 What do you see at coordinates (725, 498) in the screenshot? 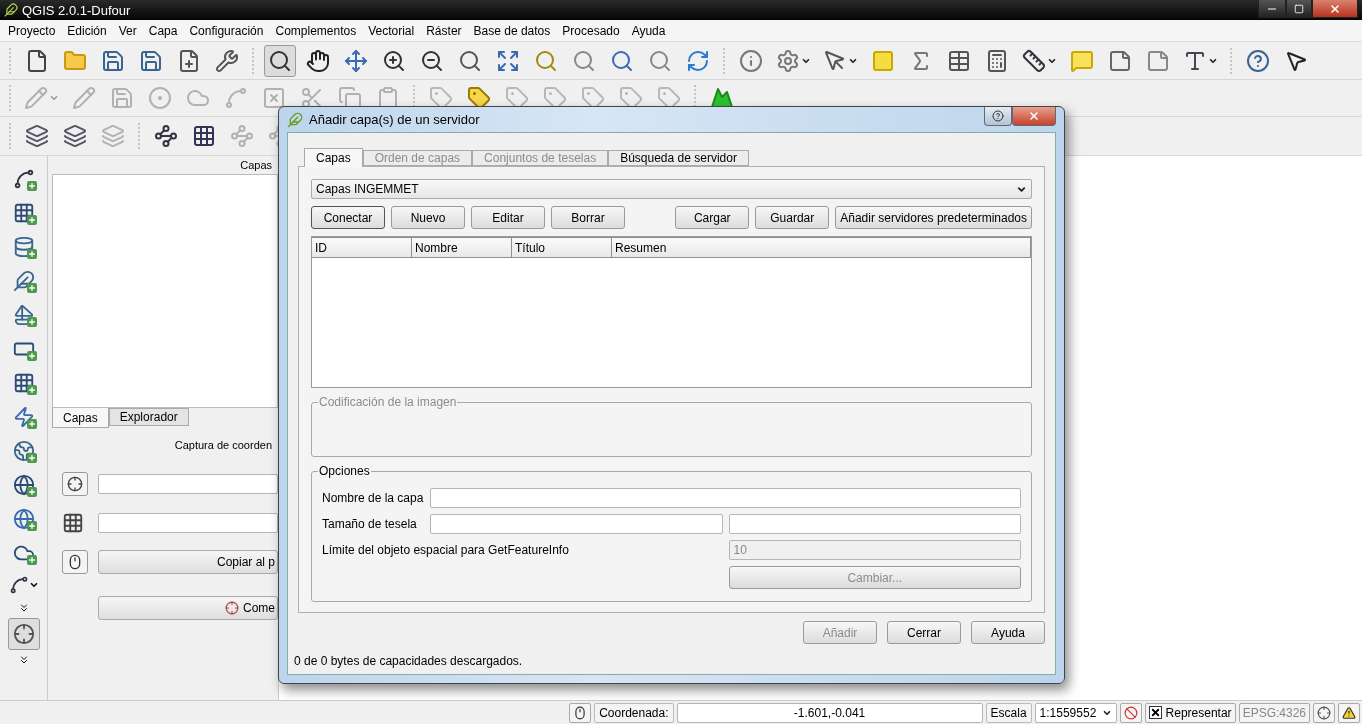
I see `layer-name-field` at bounding box center [725, 498].